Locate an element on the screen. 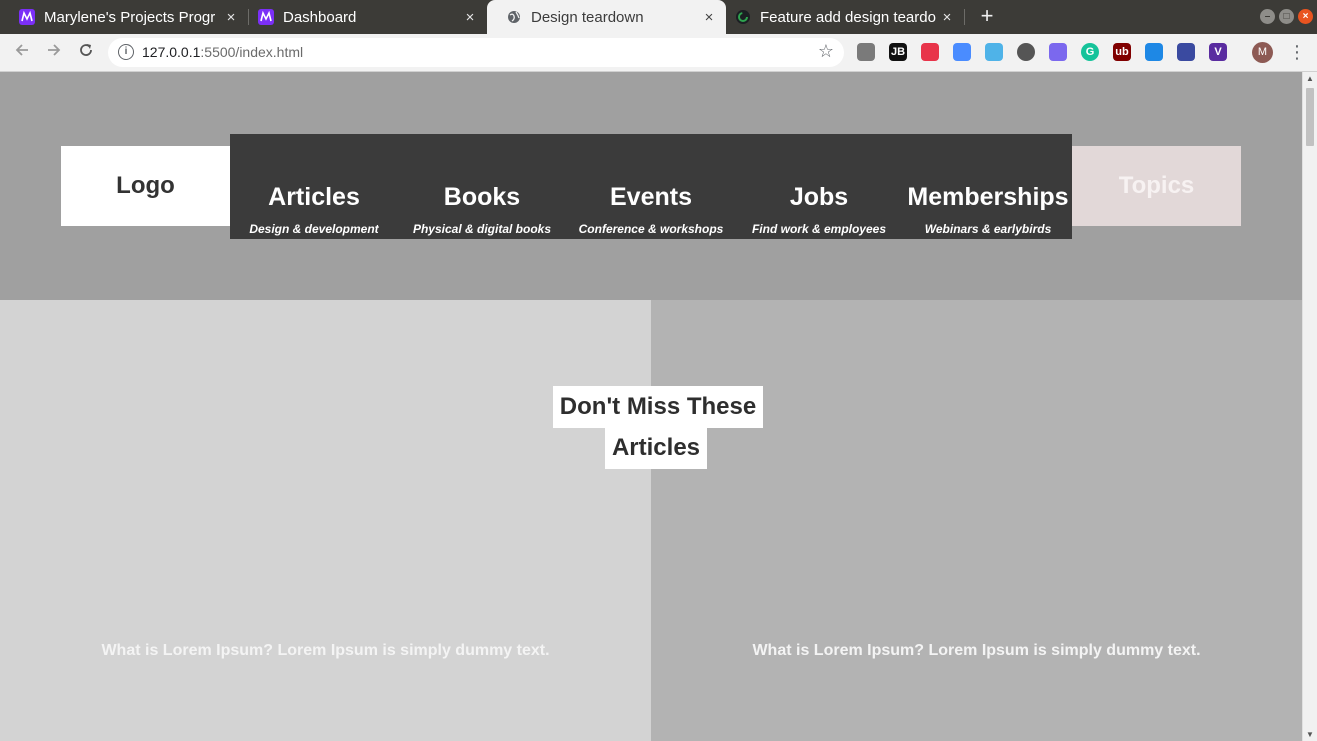  browser-toolbar: i 127.0.0.1:5500/index.html ☆ JB Gub V M ⋮ is located at coordinates (658, 53).